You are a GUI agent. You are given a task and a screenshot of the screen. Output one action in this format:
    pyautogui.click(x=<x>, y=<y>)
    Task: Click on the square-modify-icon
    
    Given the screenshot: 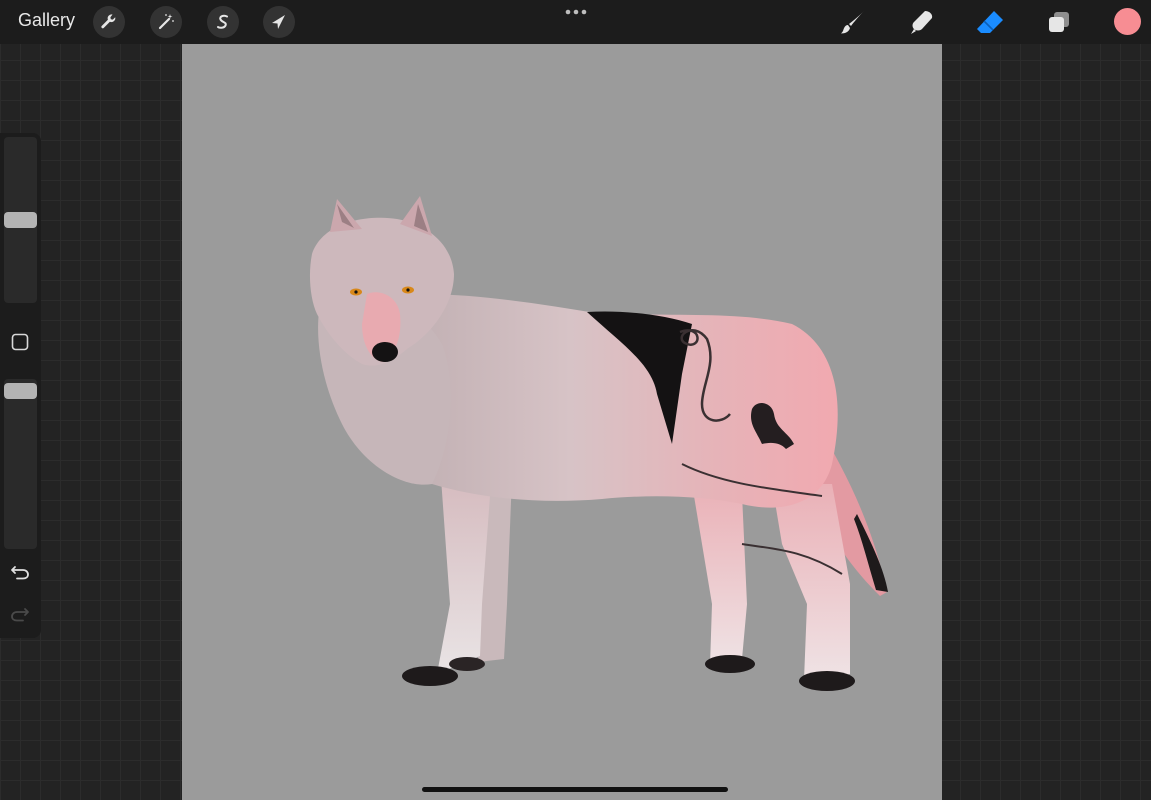 What is the action you would take?
    pyautogui.click(x=20, y=342)
    